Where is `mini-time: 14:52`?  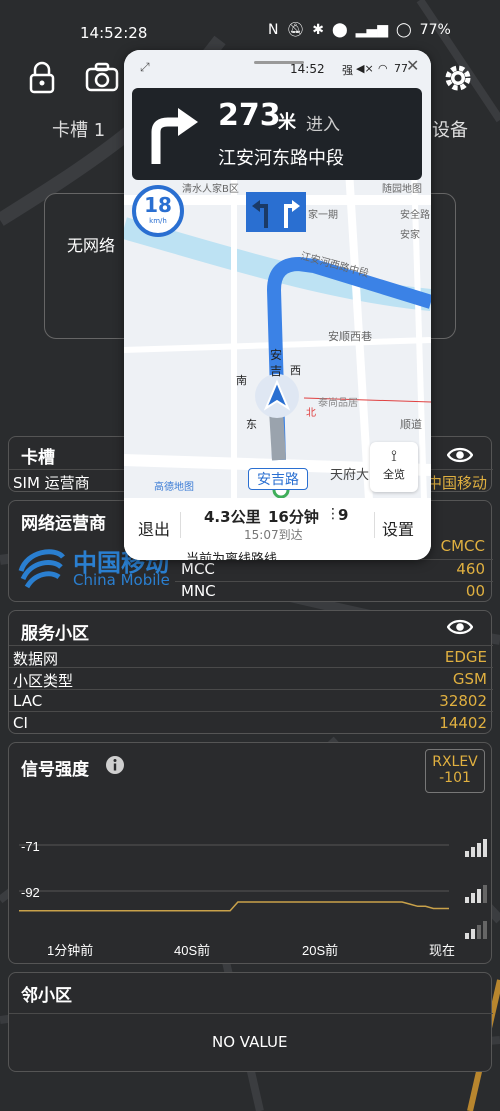 mini-time: 14:52 is located at coordinates (307, 69).